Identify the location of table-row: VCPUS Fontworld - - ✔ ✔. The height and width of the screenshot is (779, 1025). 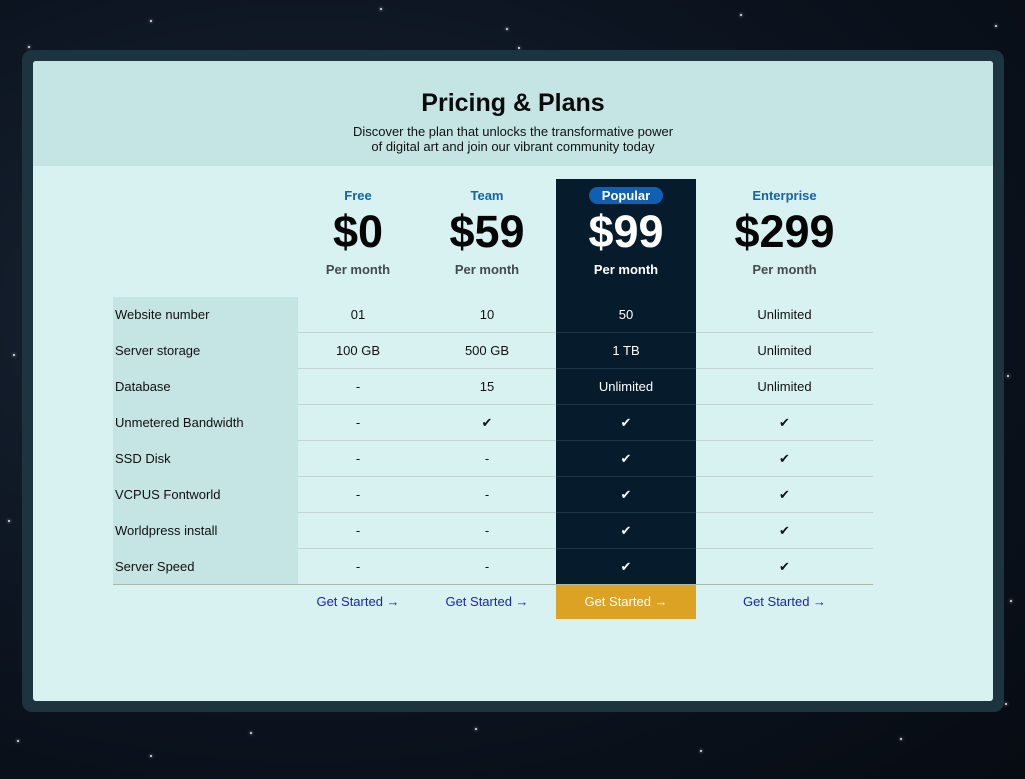
(493, 495).